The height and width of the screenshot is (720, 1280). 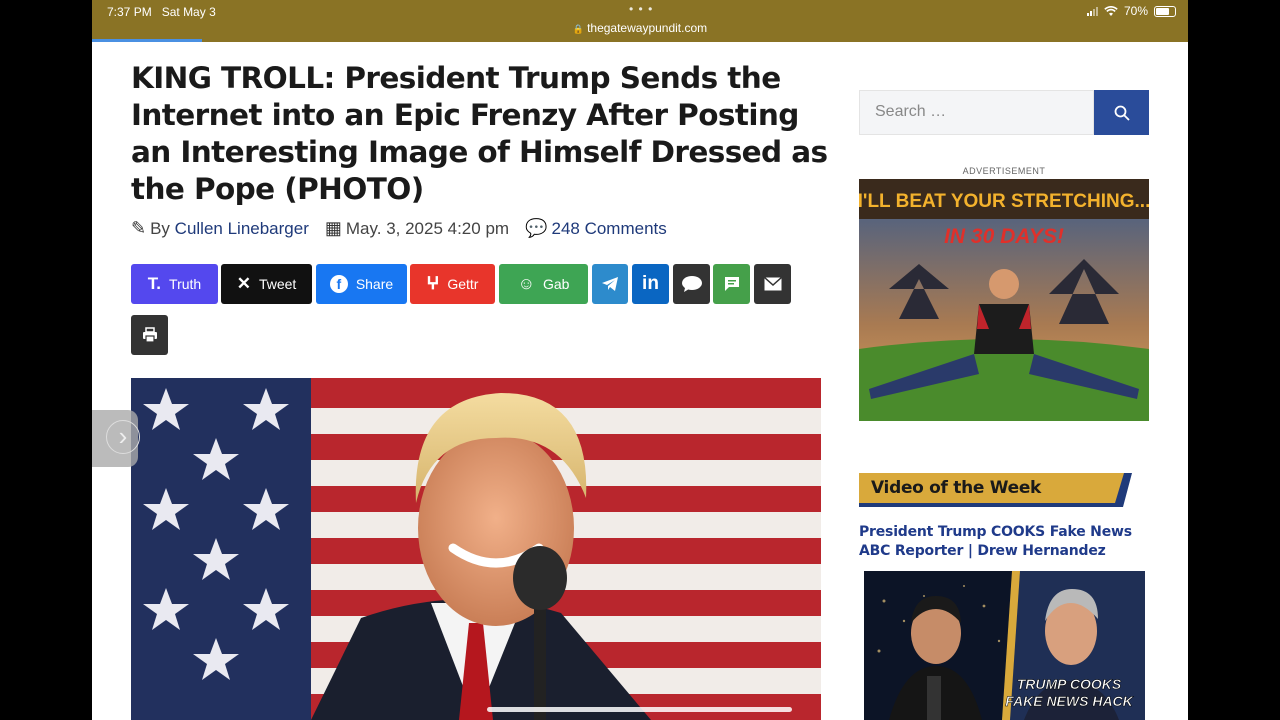 What do you see at coordinates (543, 284) in the screenshot?
I see `share-gab-button: ☺ Gab` at bounding box center [543, 284].